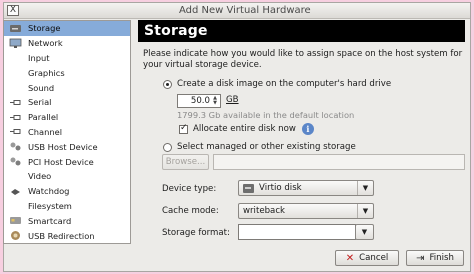  Describe the element at coordinates (44, 28) in the screenshot. I see `sidebar-item-label: Storage` at that location.